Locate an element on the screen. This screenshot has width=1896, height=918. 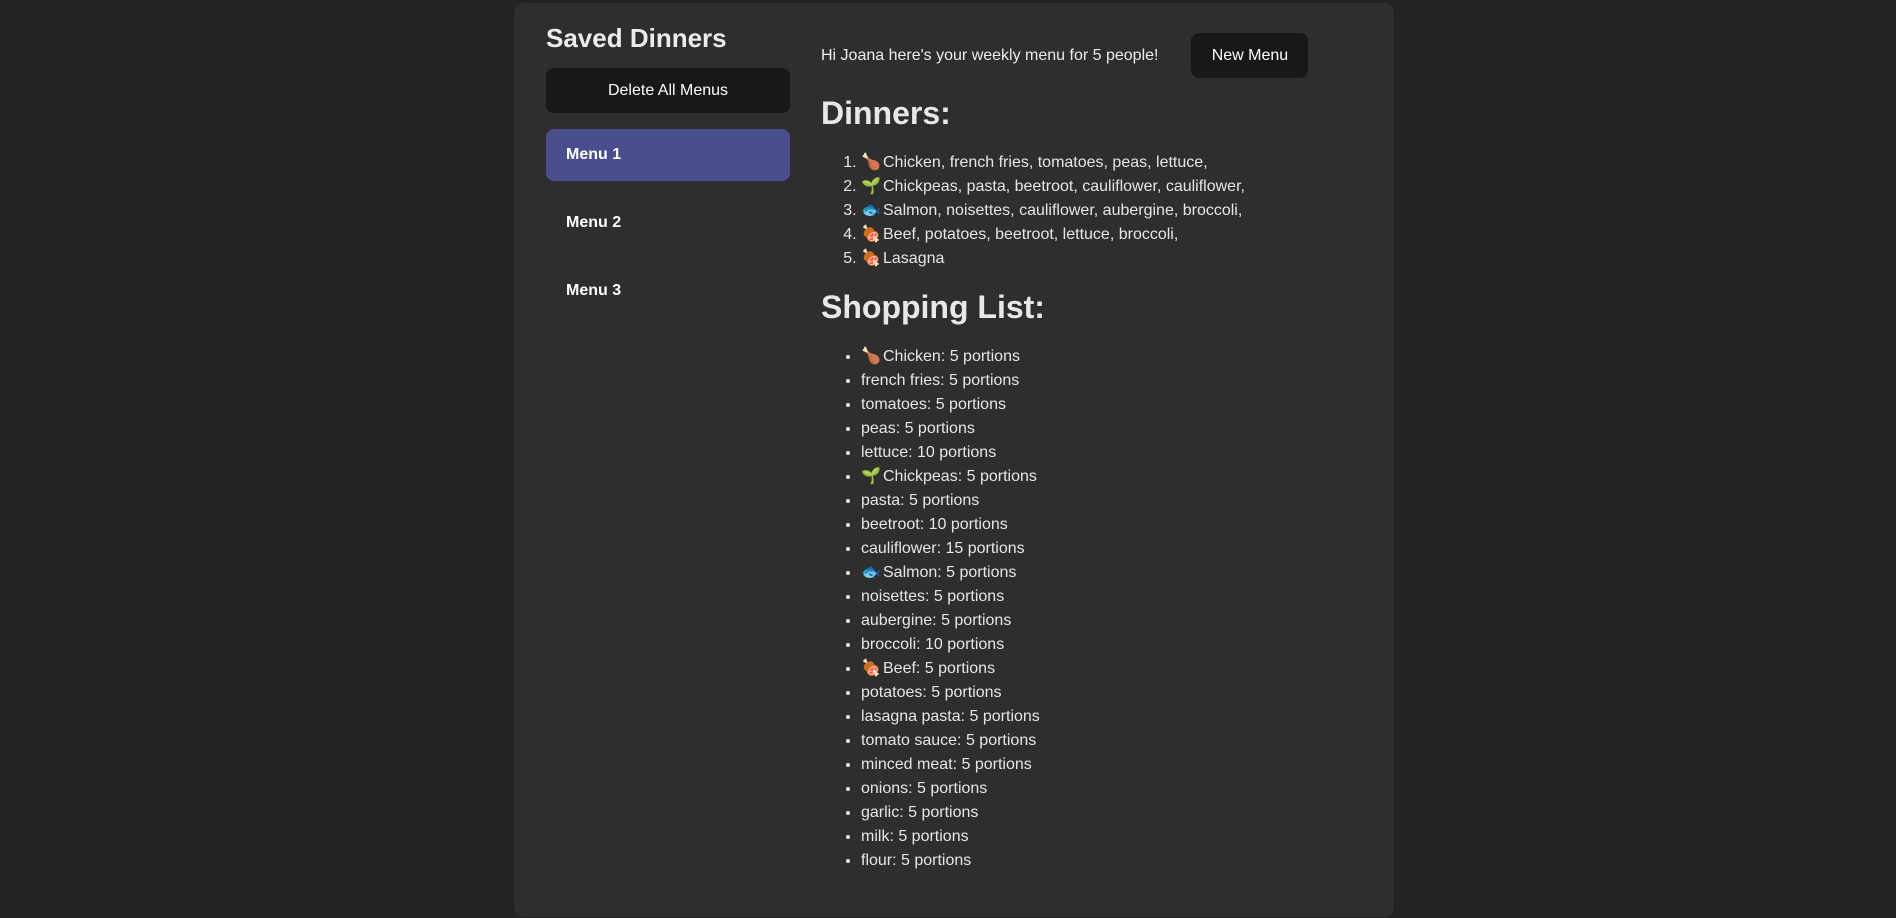
shopping-item: 🍗Chicken: 5 portions is located at coordinates (1121, 357).